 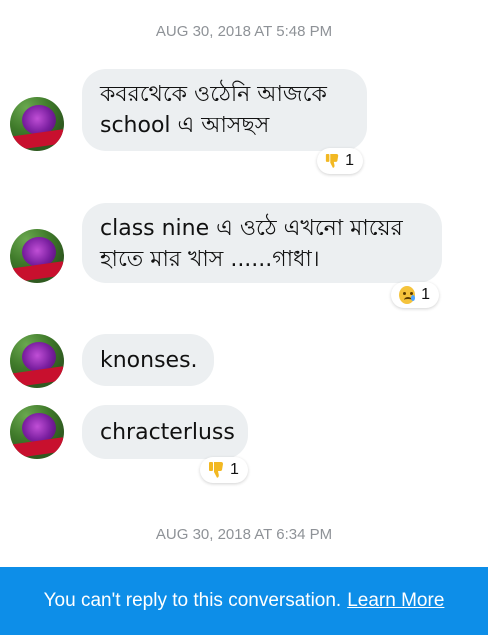 I want to click on message-text: knonses., so click(x=149, y=360).